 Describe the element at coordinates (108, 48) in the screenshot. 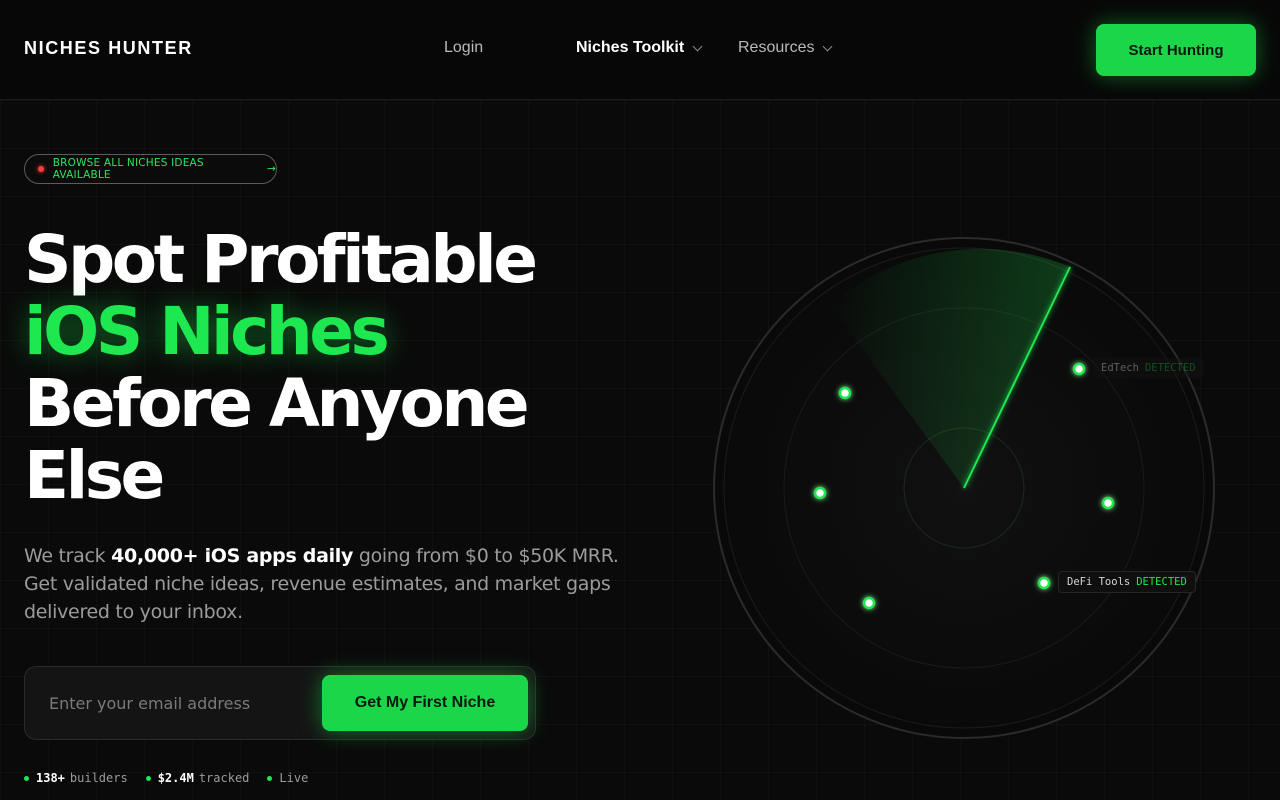

I see `logo: NICHES HUNTER` at that location.